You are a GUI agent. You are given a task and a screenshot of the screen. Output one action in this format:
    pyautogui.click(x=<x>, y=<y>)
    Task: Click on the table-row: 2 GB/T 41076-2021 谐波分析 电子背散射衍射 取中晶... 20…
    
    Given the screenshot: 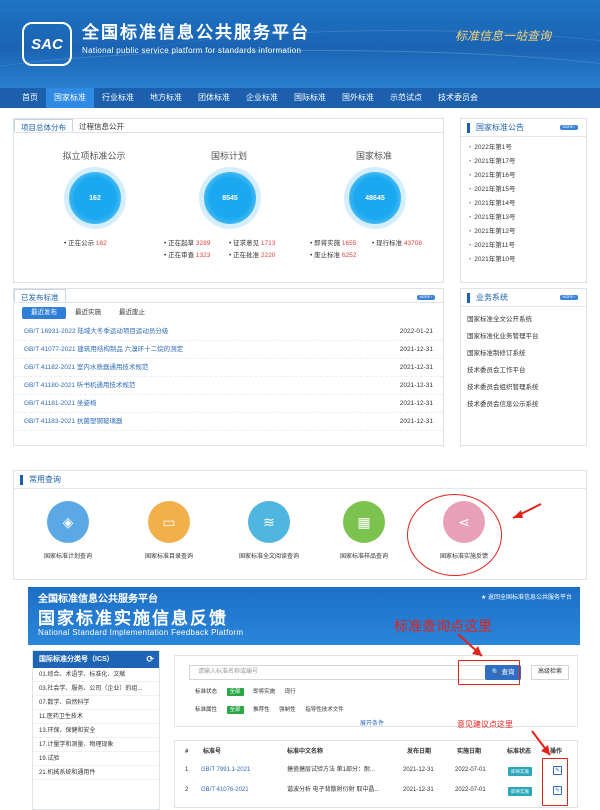 What is the action you would take?
    pyautogui.click(x=377, y=790)
    